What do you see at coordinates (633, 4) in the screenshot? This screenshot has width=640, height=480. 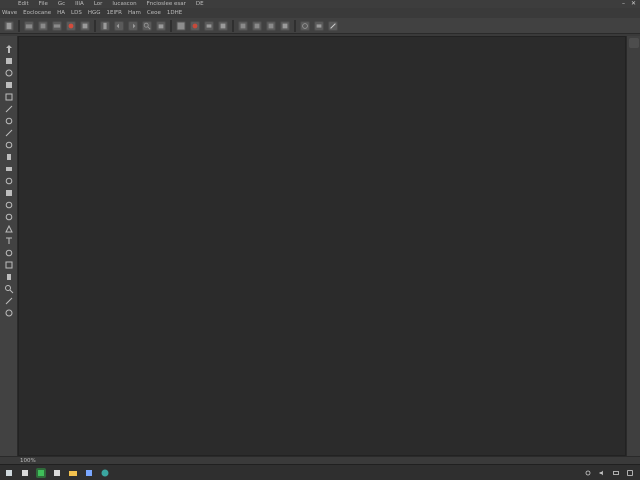 I see `close-button: ✕` at bounding box center [633, 4].